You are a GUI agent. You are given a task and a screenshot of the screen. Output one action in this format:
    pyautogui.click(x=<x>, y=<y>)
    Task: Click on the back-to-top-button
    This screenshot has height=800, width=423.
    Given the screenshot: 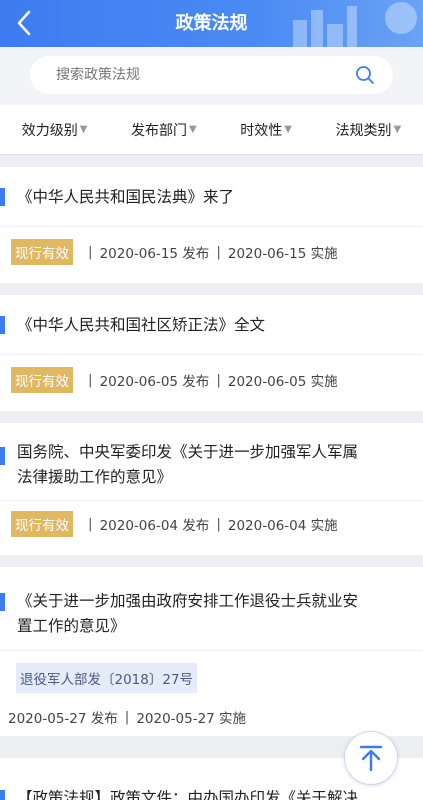 What is the action you would take?
    pyautogui.click(x=371, y=758)
    